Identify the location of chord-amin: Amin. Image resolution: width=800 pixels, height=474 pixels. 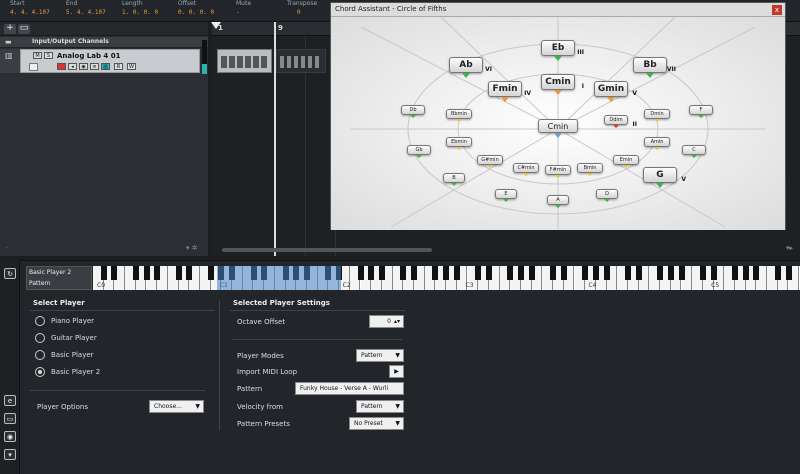
(657, 143).